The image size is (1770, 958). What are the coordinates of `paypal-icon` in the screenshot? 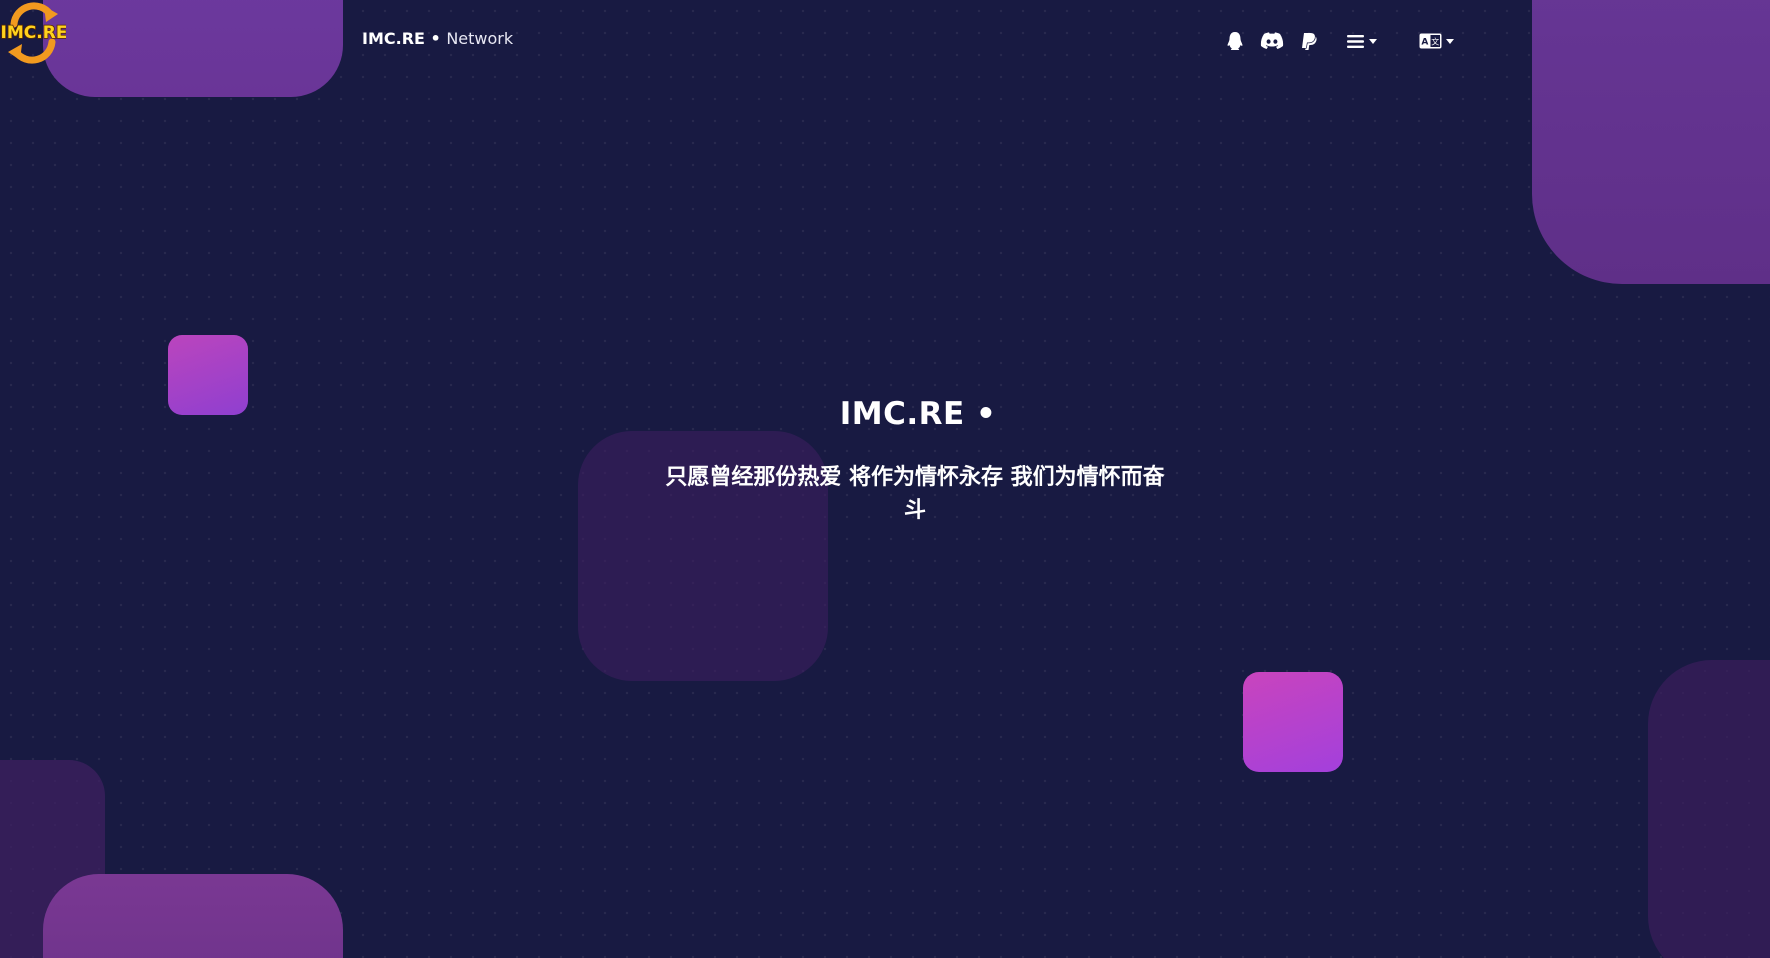 It's located at (1309, 41).